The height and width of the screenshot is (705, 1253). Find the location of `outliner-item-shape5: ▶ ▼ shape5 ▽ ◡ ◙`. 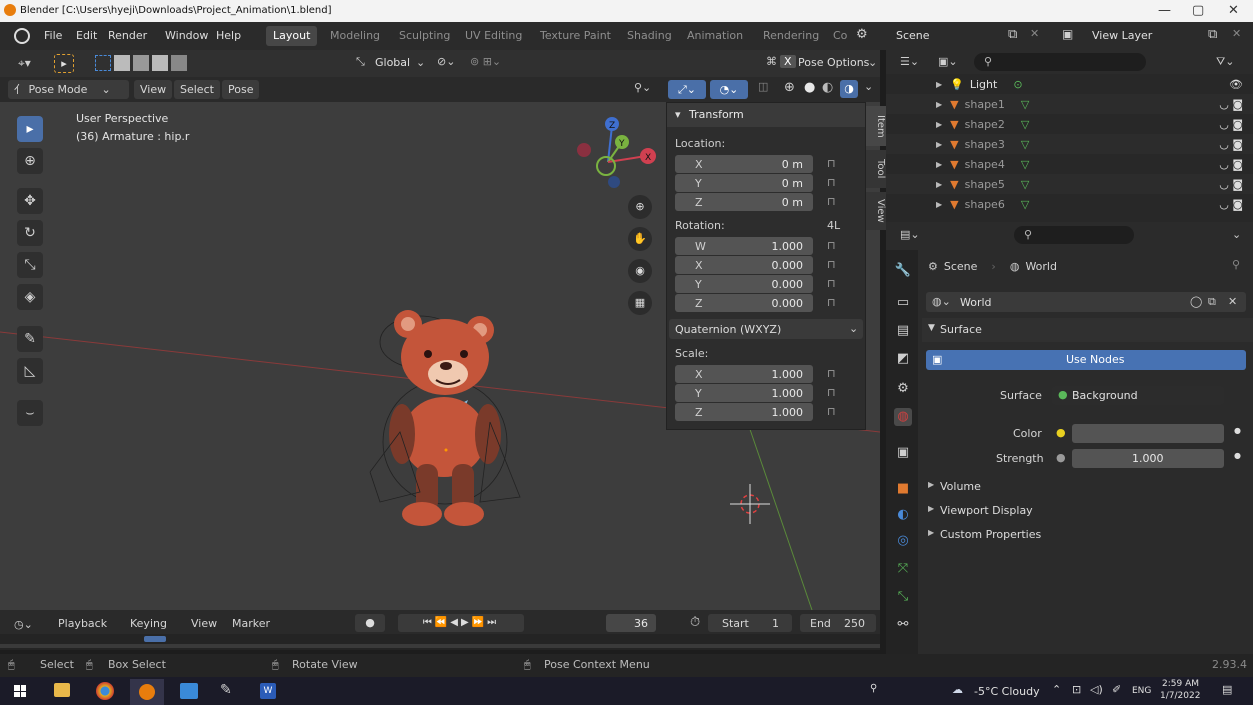

outliner-item-shape5: ▶ ▼ shape5 ▽ ◡ ◙ is located at coordinates (1069, 184).